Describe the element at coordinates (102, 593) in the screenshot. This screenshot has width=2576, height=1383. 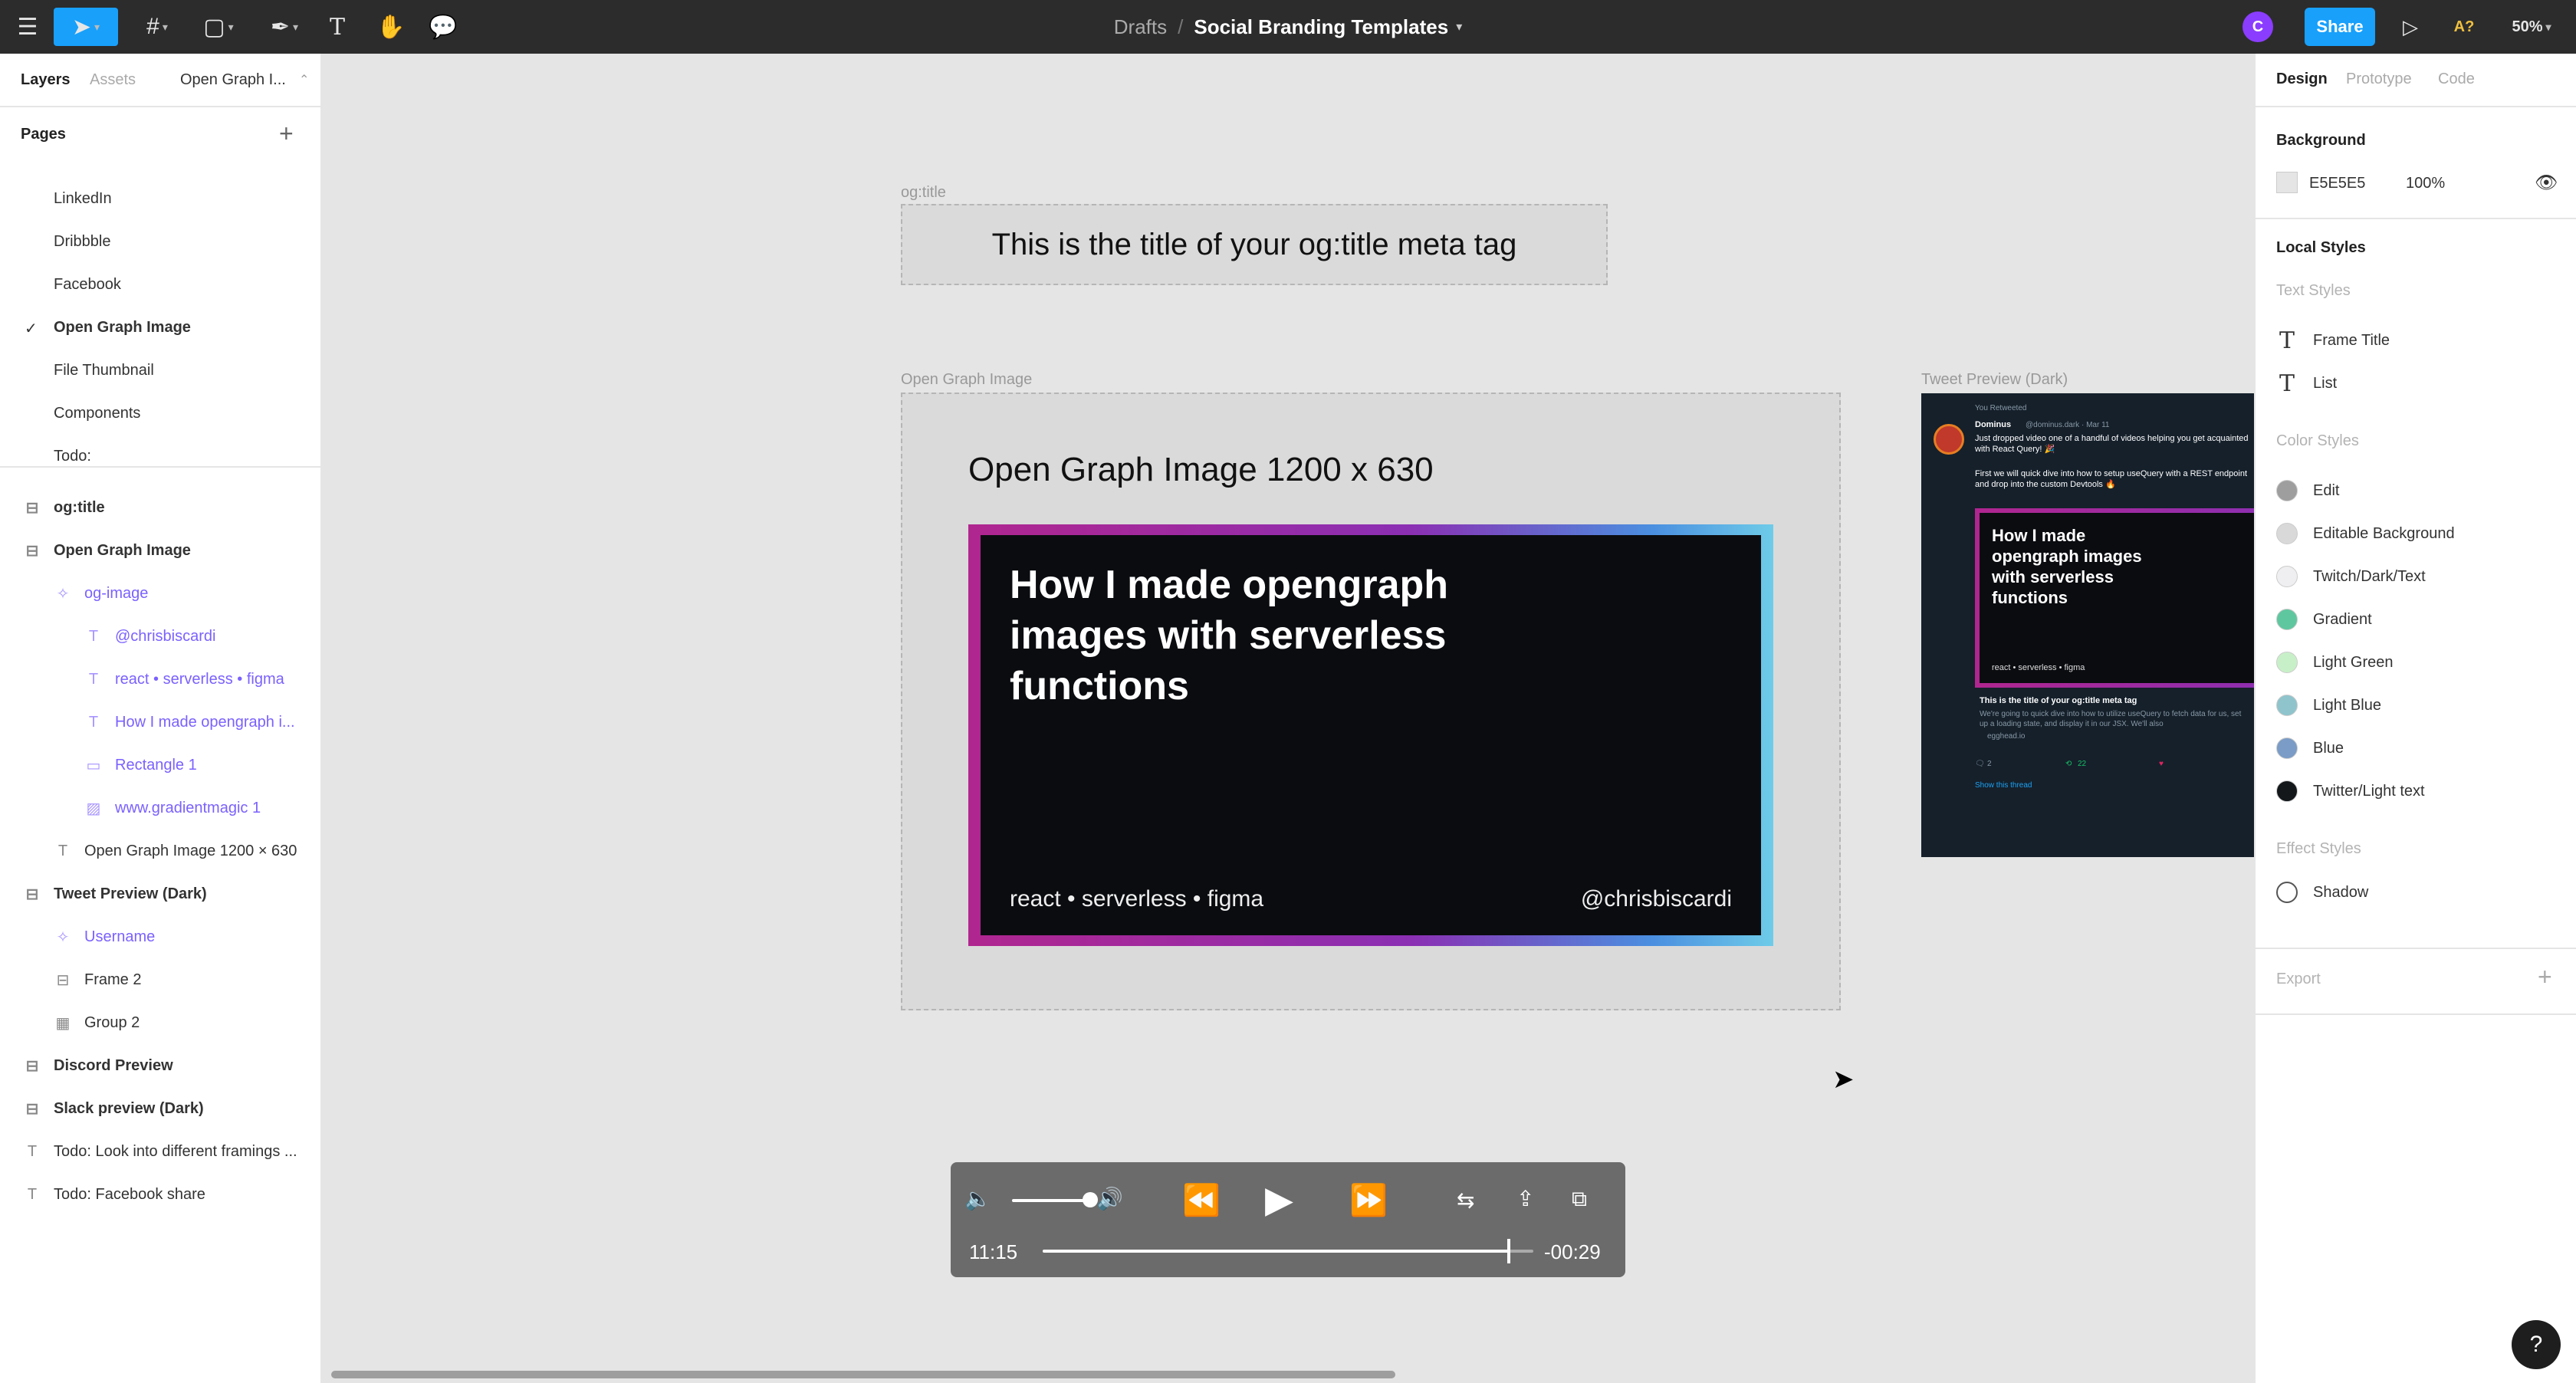
I see `layer-row: ✧ og-image` at that location.